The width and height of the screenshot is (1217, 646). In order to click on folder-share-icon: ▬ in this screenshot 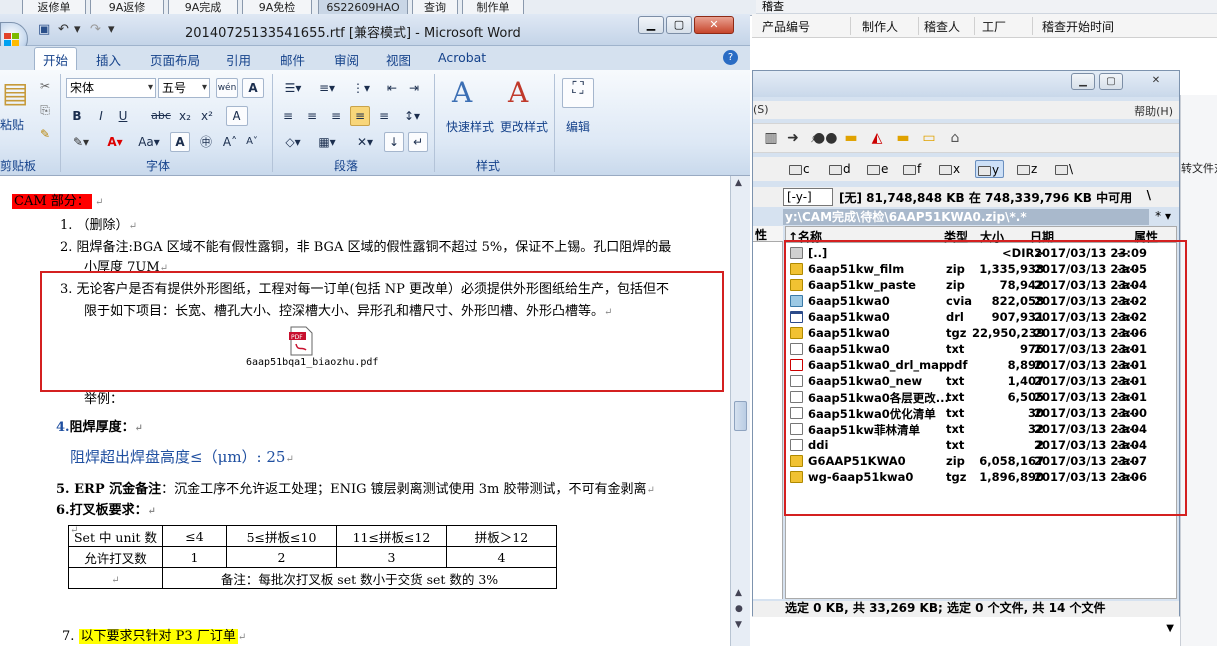, I will do `click(903, 138)`.